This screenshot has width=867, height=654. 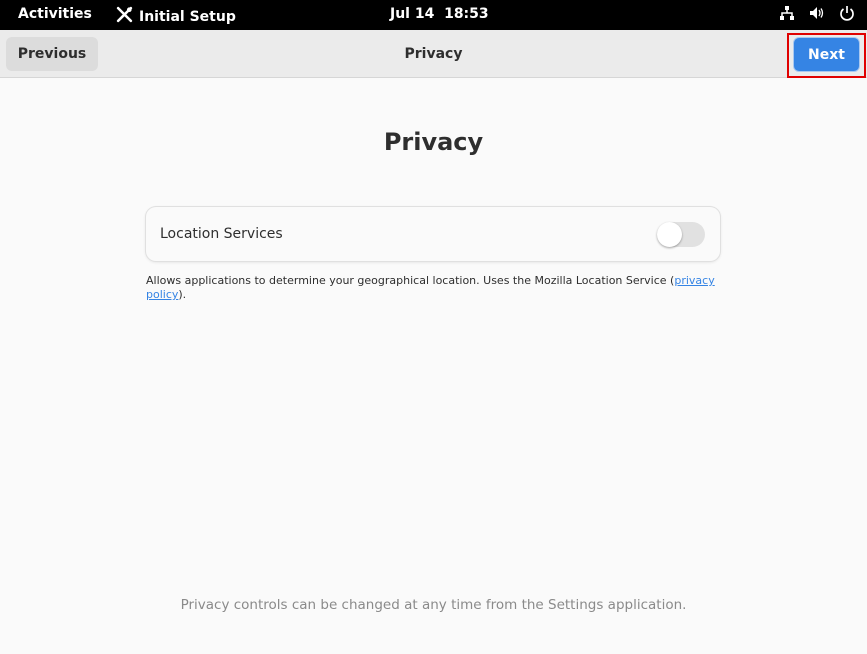 I want to click on description-end: )., so click(x=182, y=294).